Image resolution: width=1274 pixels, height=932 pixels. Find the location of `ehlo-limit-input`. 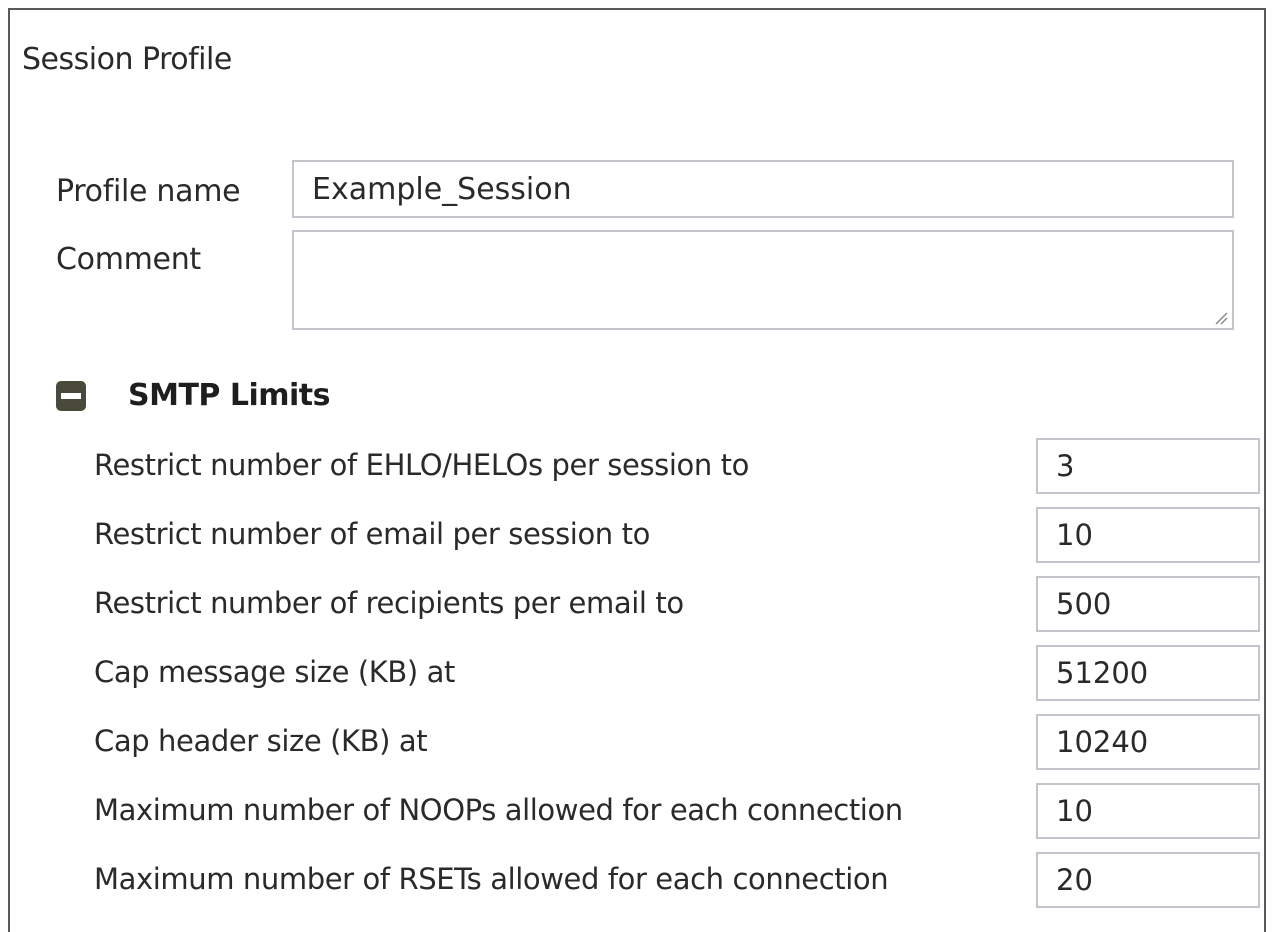

ehlo-limit-input is located at coordinates (1148, 466).